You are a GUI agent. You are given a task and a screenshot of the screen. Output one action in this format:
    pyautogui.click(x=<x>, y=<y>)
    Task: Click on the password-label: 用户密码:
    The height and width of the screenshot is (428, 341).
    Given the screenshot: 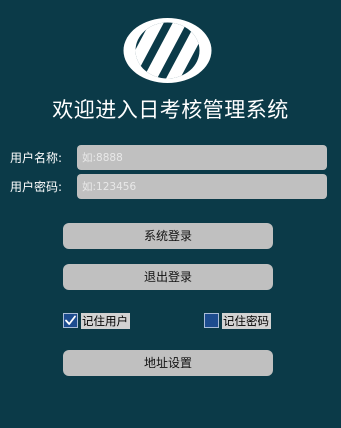 What is the action you would take?
    pyautogui.click(x=36, y=187)
    